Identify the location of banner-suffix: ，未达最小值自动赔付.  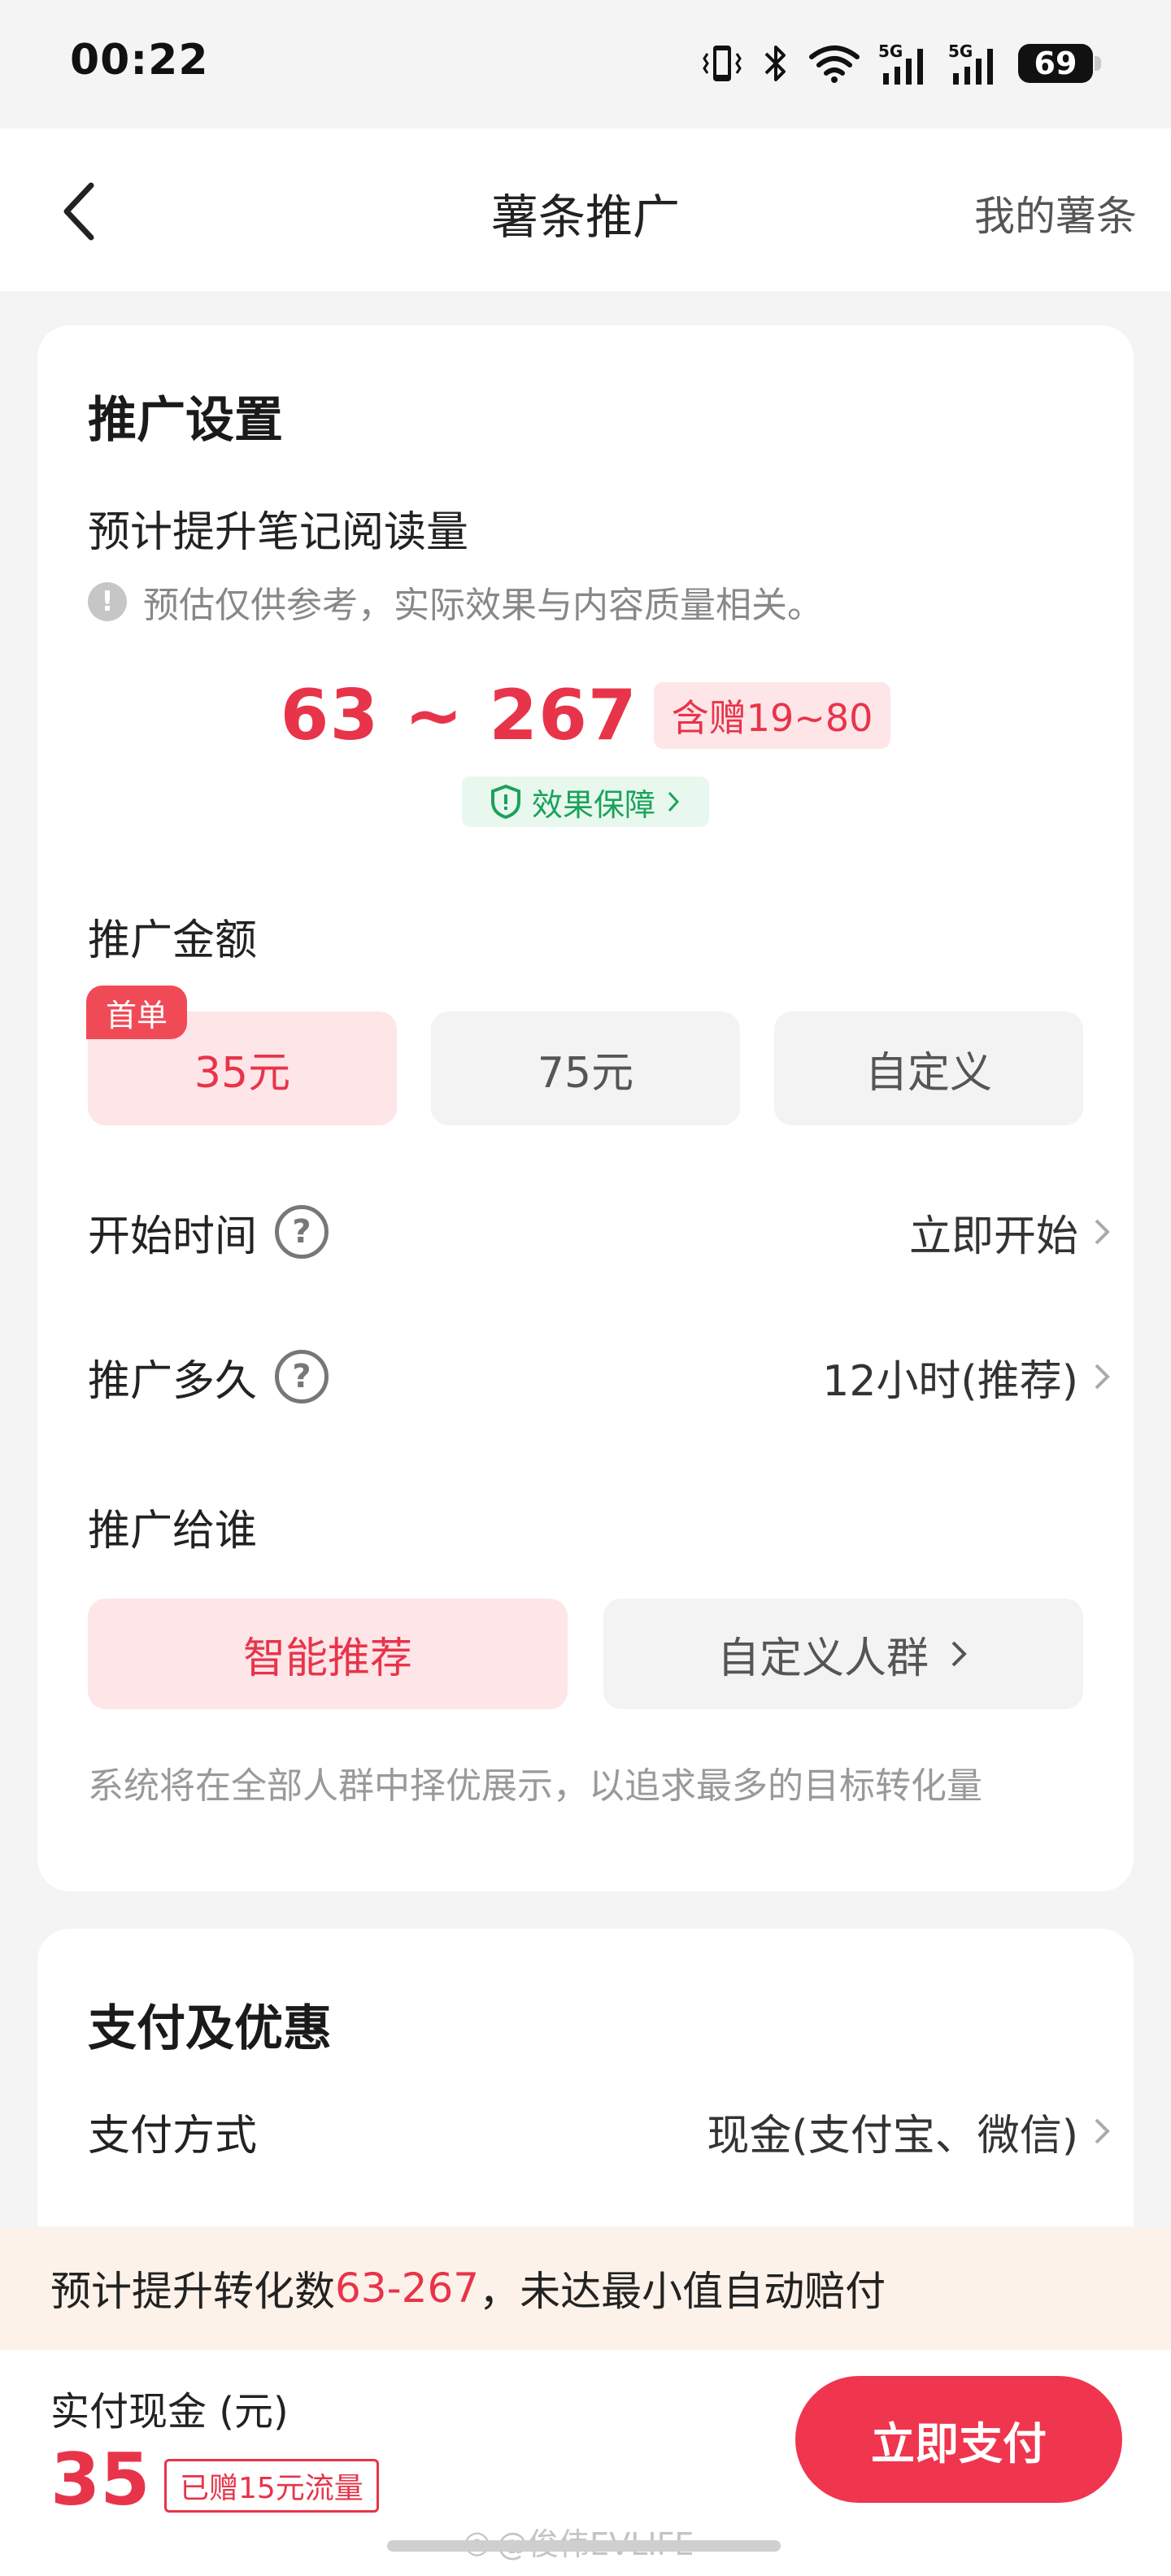
(682, 2292).